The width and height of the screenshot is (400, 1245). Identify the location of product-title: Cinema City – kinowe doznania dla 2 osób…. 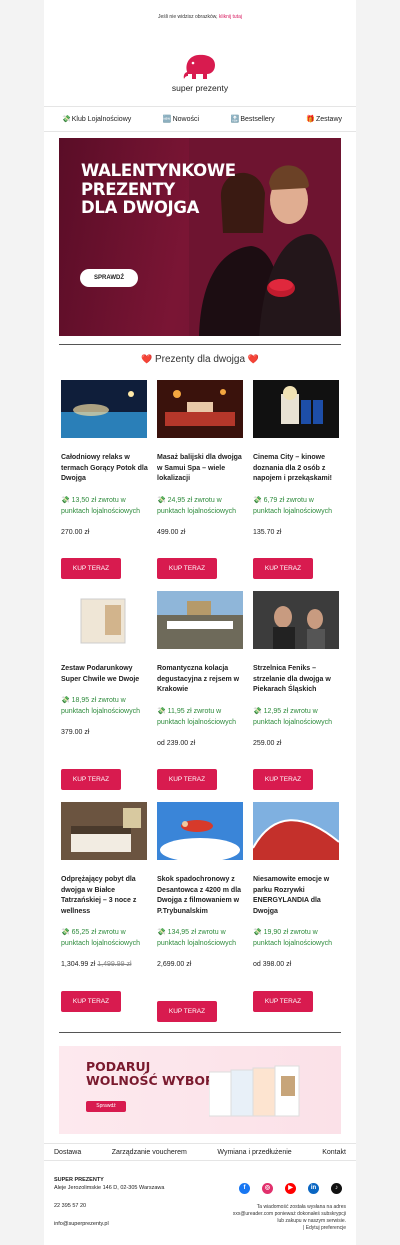
(297, 469).